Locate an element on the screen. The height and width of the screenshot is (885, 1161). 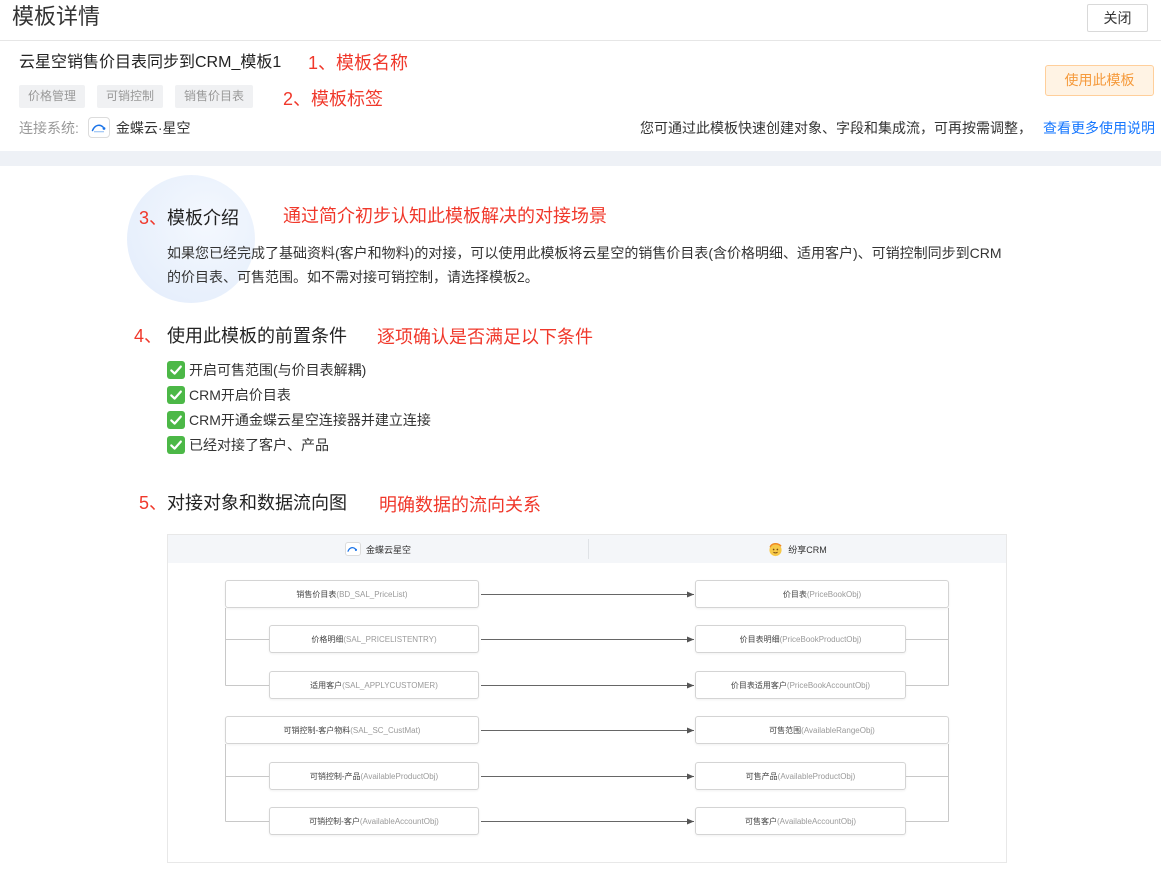
flow-box-api: (SAL_SC_CustMat) is located at coordinates (385, 730).